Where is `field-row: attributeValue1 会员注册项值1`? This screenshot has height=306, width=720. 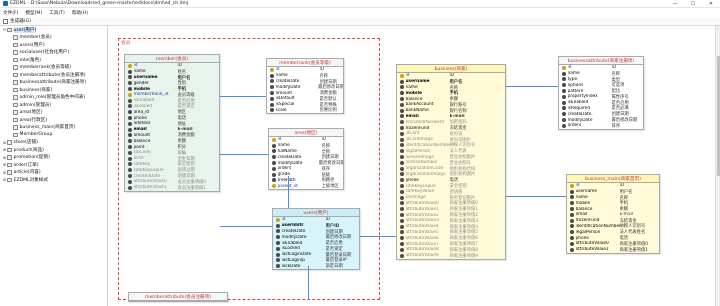
field-row: attributeValue1 会员注册项值1 is located at coordinates (172, 188).